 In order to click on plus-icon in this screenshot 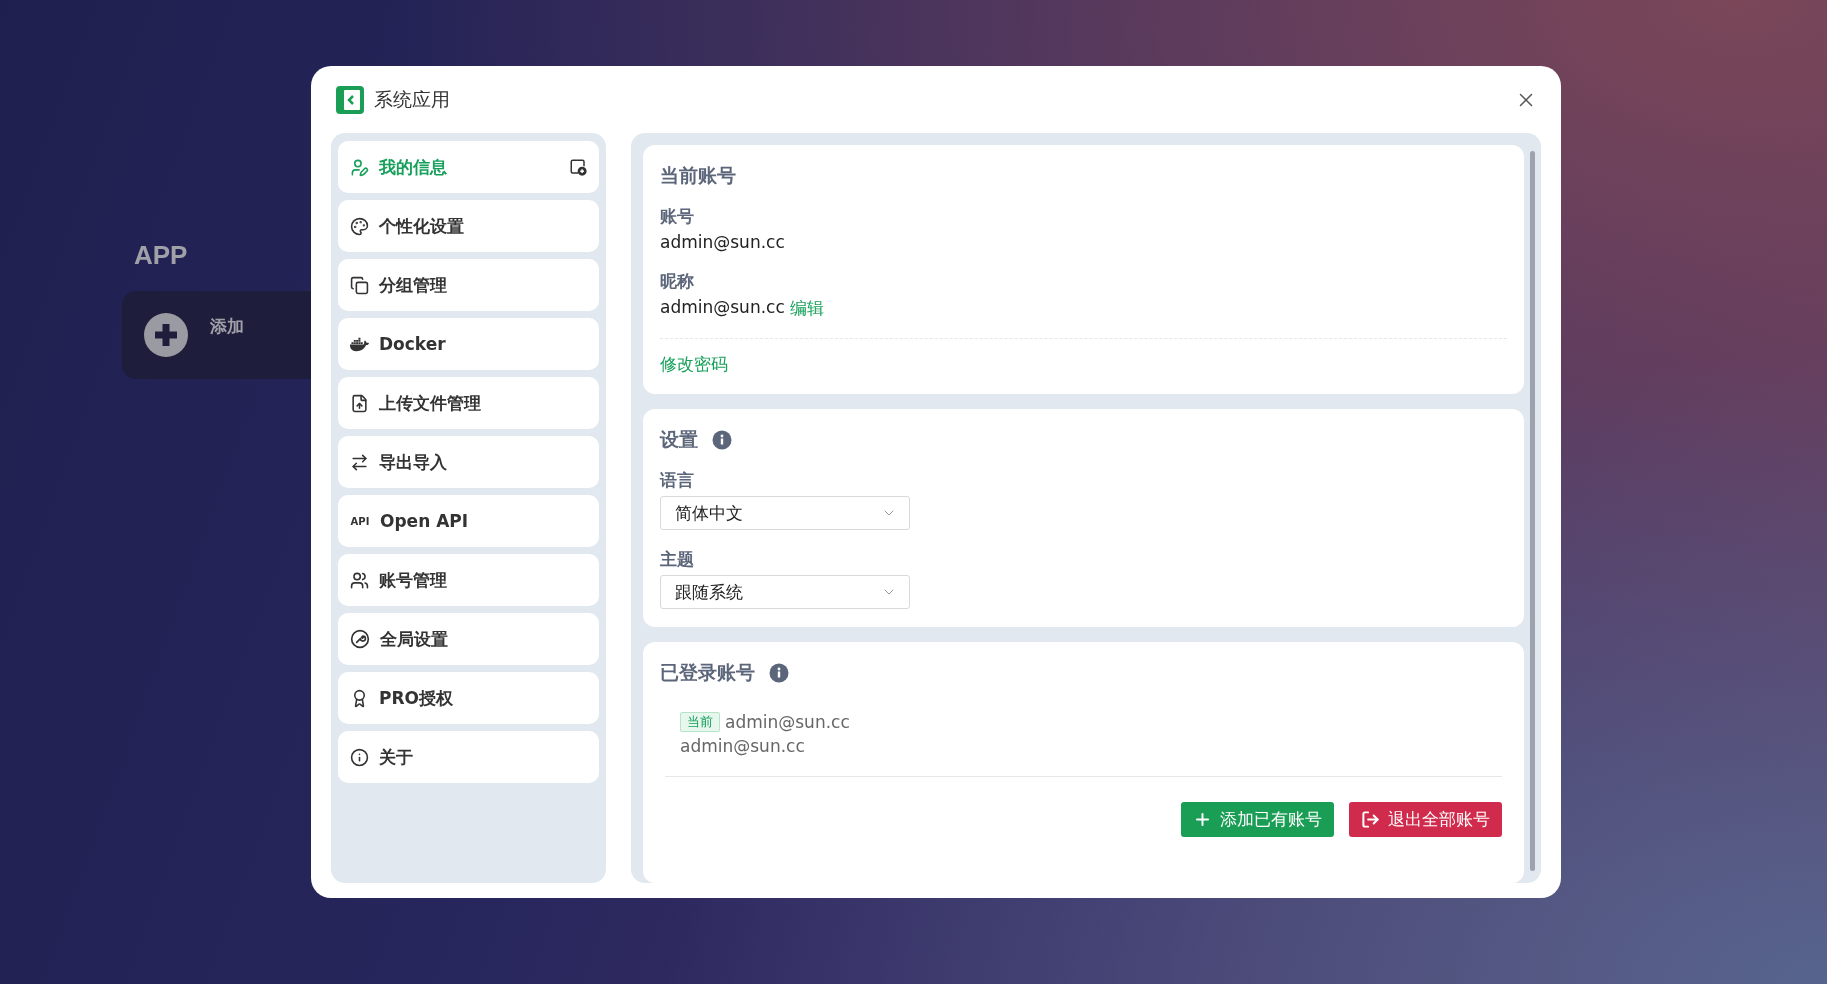, I will do `click(1202, 819)`.